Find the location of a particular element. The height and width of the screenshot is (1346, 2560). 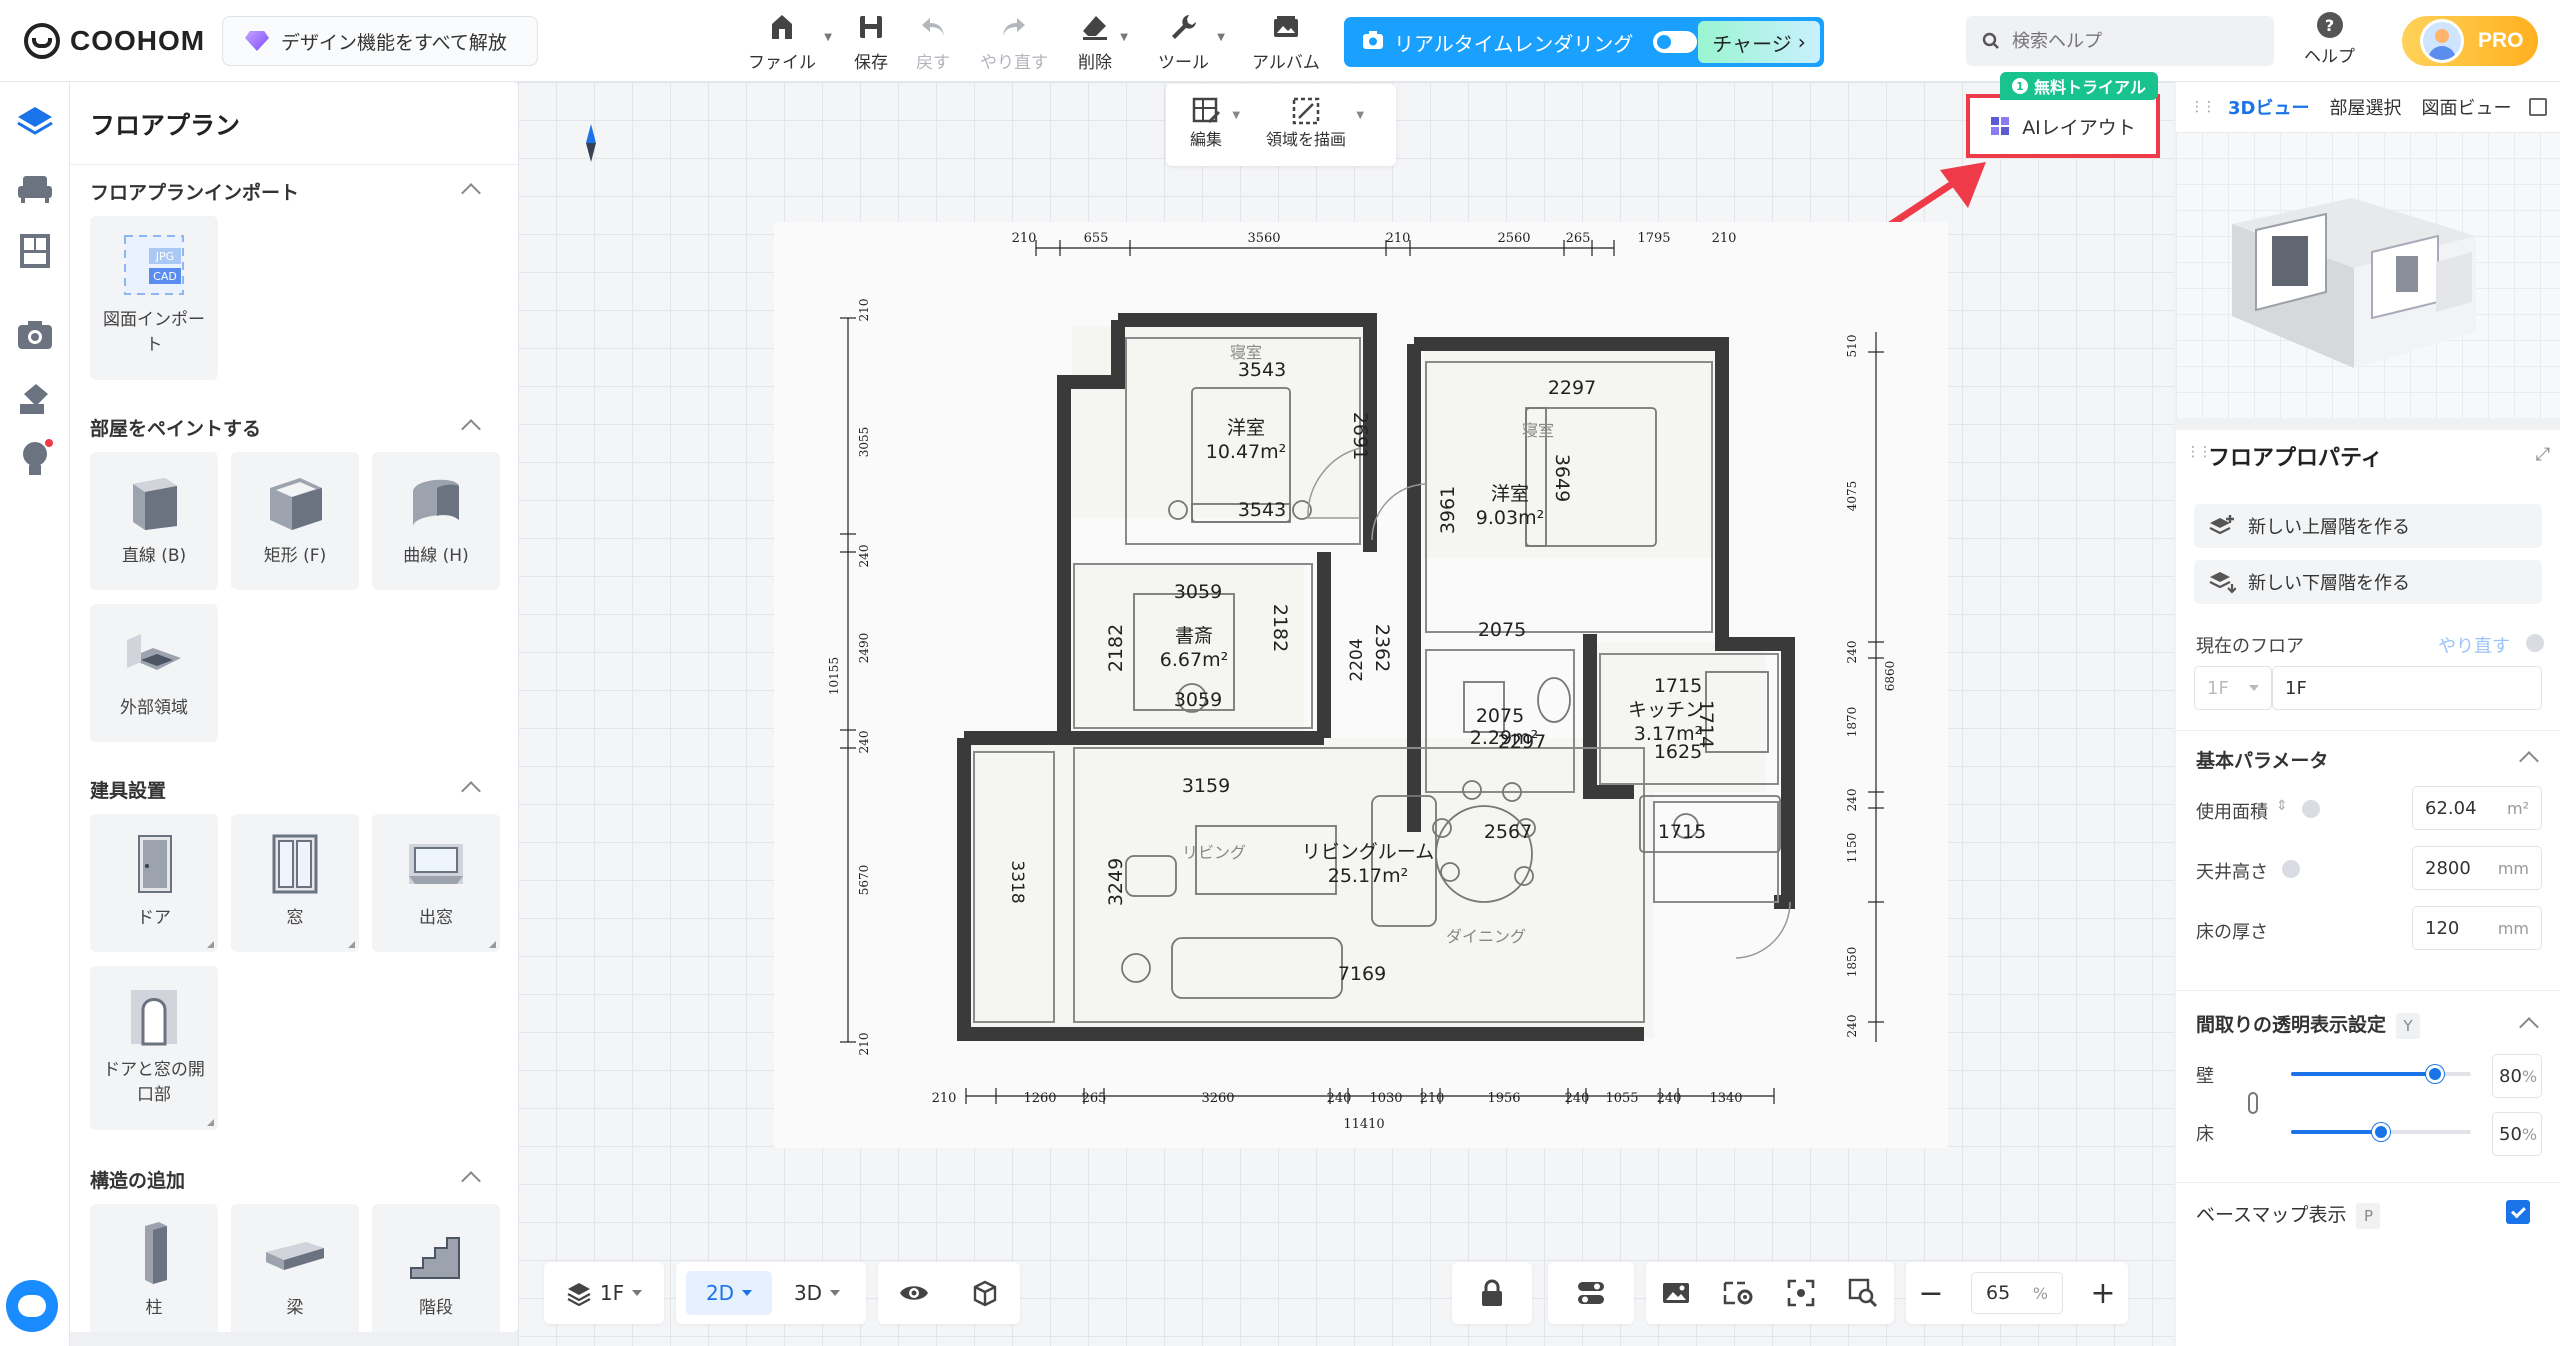

new-upper-floor-button: 新しい上層階を作る is located at coordinates (2368, 526).